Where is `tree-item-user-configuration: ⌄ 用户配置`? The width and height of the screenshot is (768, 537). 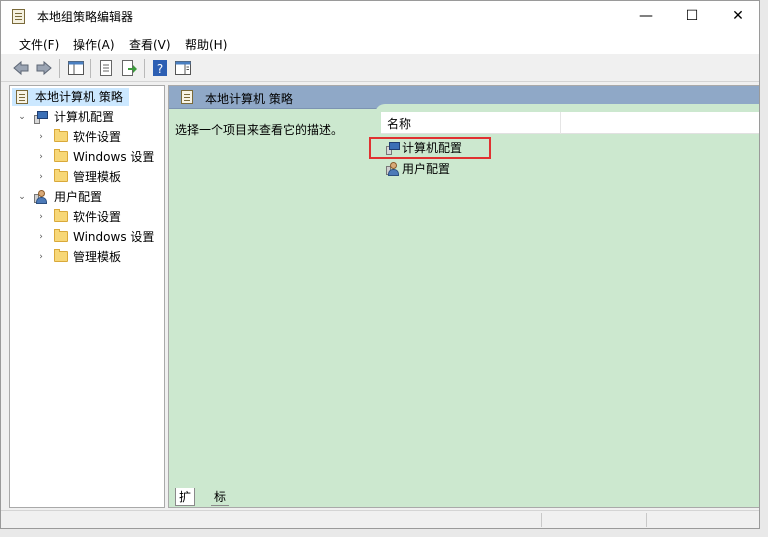 tree-item-user-configuration: ⌄ 用户配置 is located at coordinates (85, 197).